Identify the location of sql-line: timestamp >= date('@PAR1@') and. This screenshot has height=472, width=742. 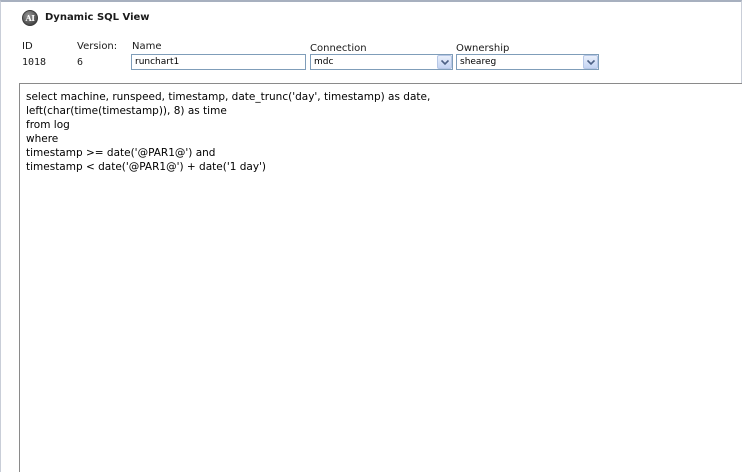
(121, 153).